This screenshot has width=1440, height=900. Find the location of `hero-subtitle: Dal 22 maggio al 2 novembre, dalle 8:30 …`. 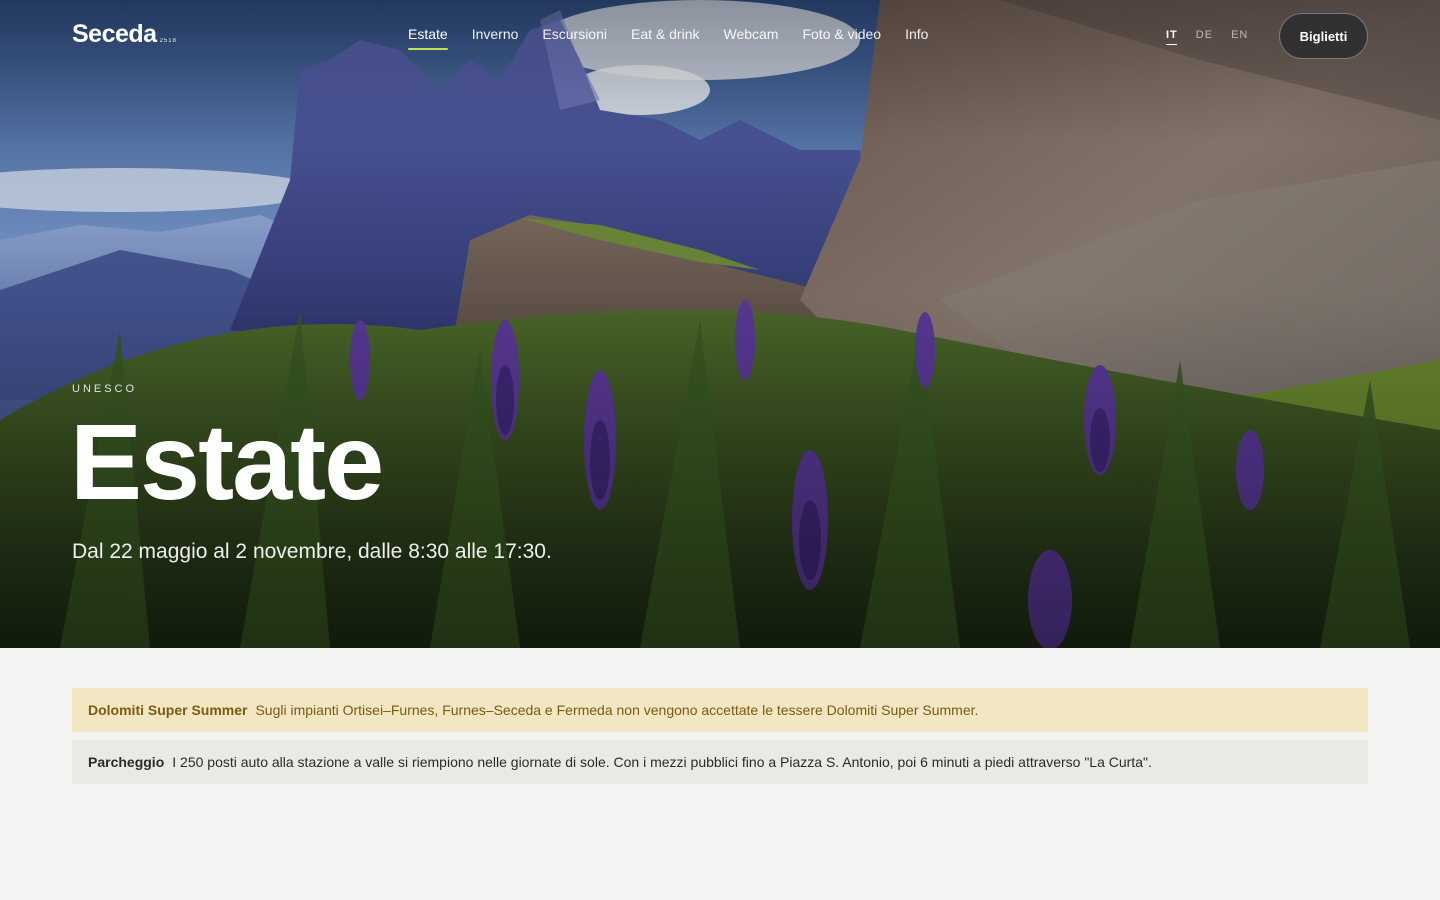

hero-subtitle: Dal 22 maggio al 2 novembre, dalle 8:30 … is located at coordinates (312, 551).